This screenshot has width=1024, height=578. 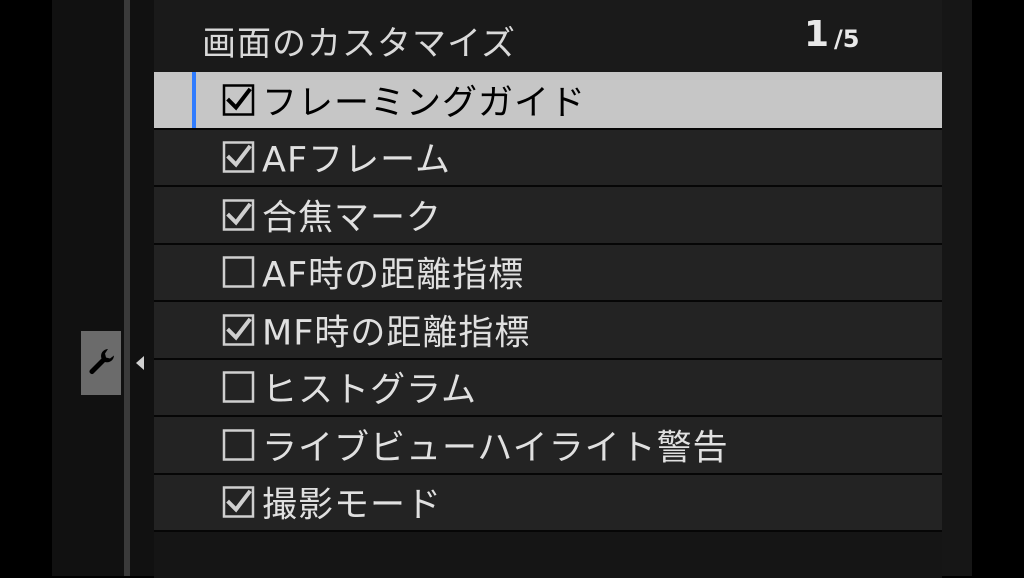 I want to click on setup-tab, so click(x=101, y=363).